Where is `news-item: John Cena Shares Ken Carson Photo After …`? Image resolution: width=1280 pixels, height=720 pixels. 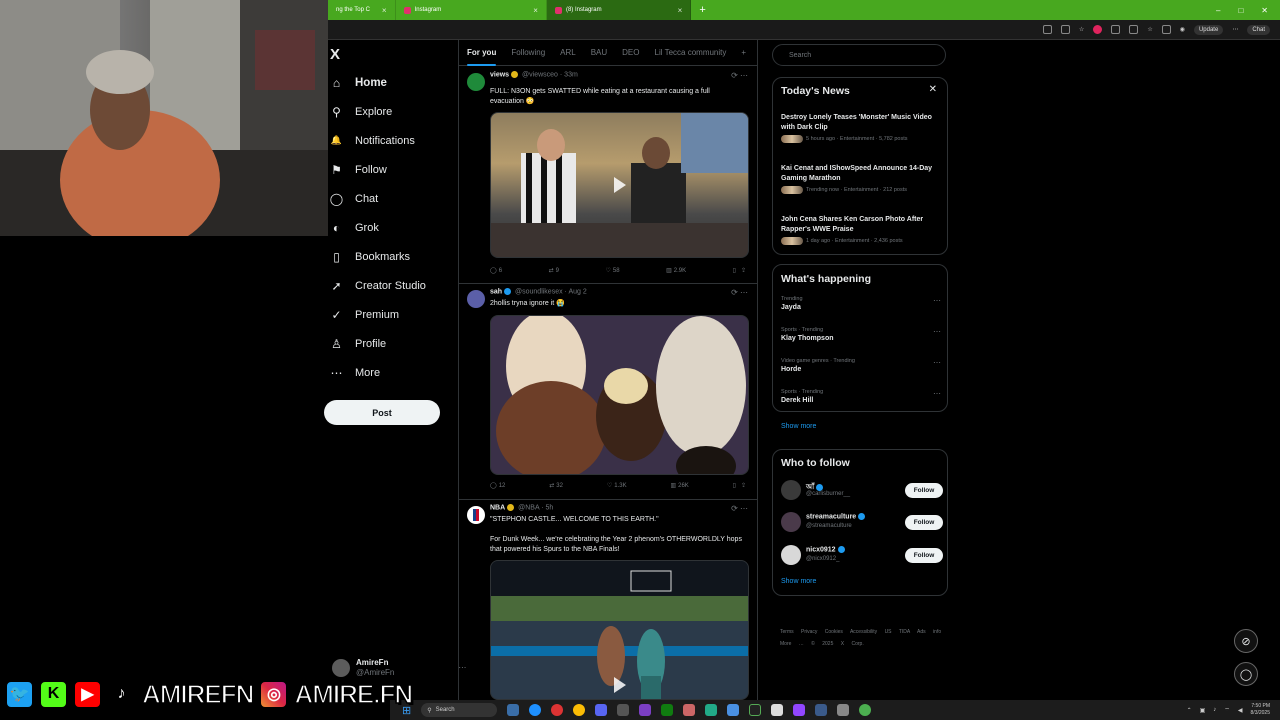 news-item: John Cena Shares Ken Carson Photo After … is located at coordinates (861, 230).